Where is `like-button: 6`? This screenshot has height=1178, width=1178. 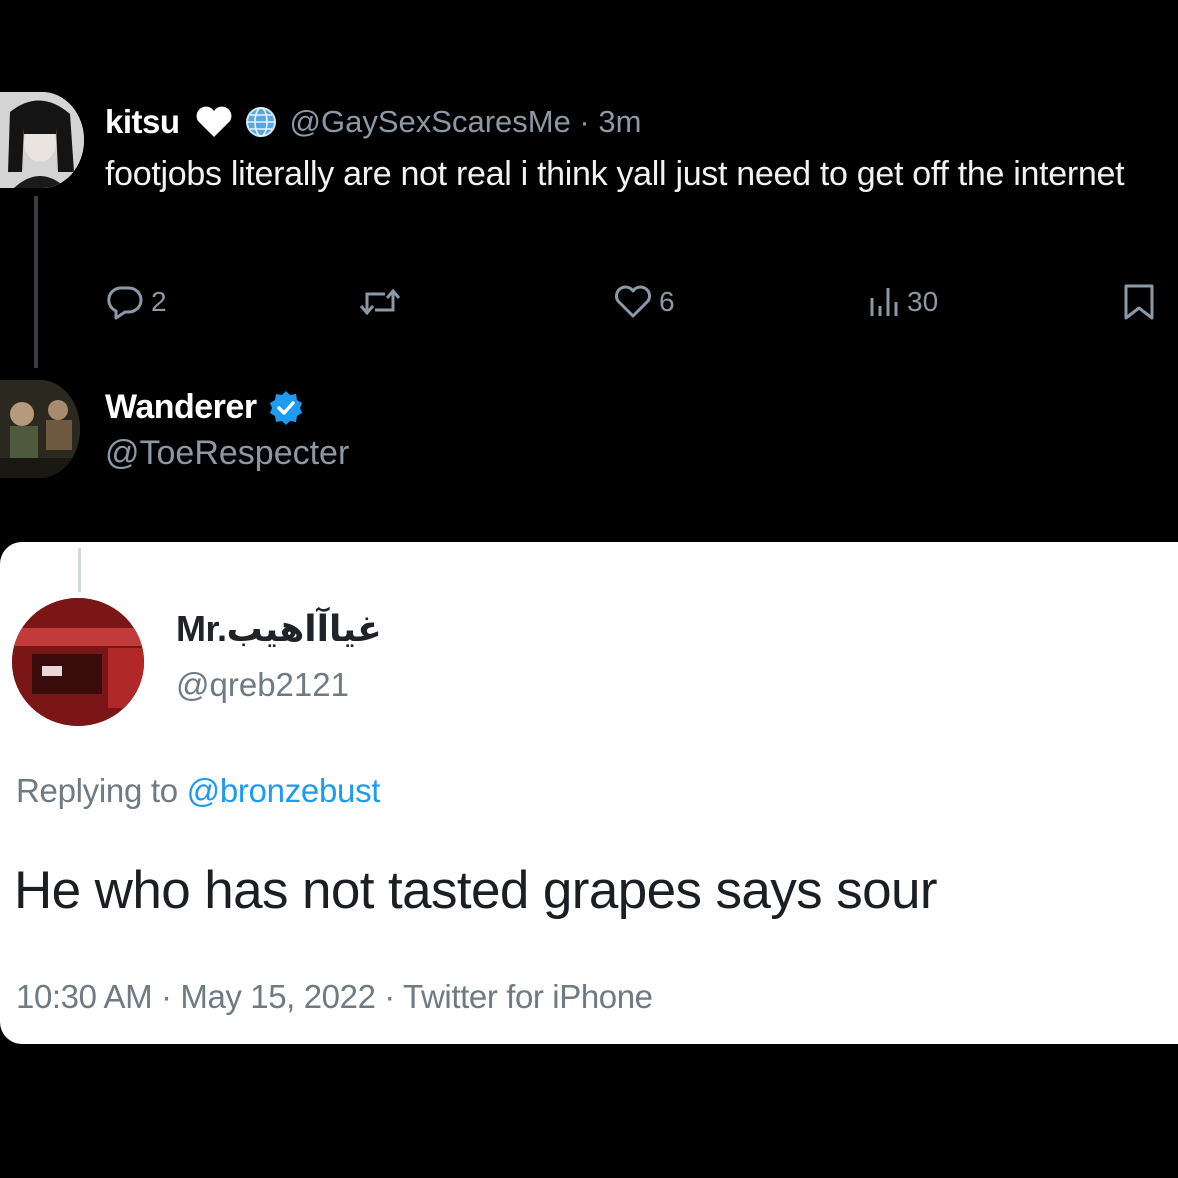
like-button: 6 is located at coordinates (644, 302).